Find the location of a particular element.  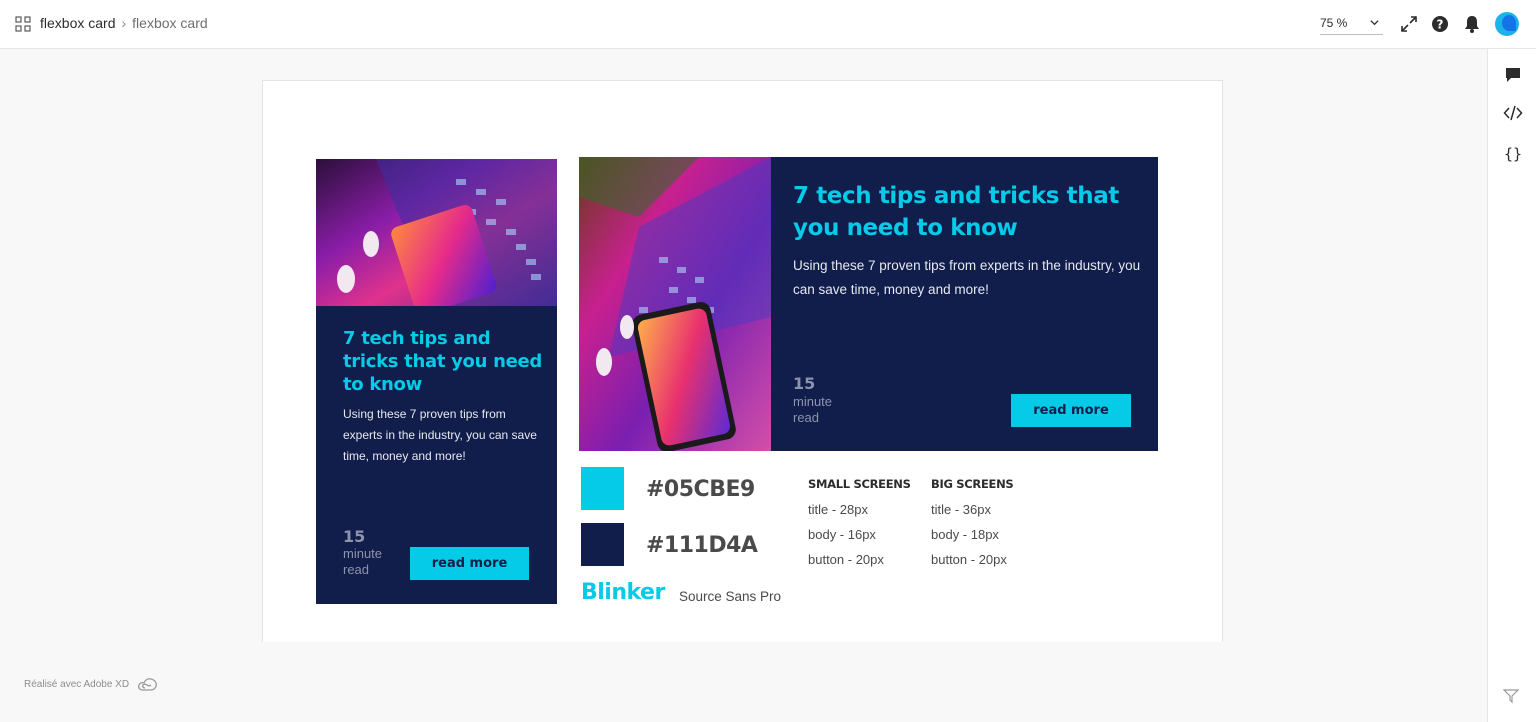

big-screens-heading: BIG SCREENS is located at coordinates (972, 484).